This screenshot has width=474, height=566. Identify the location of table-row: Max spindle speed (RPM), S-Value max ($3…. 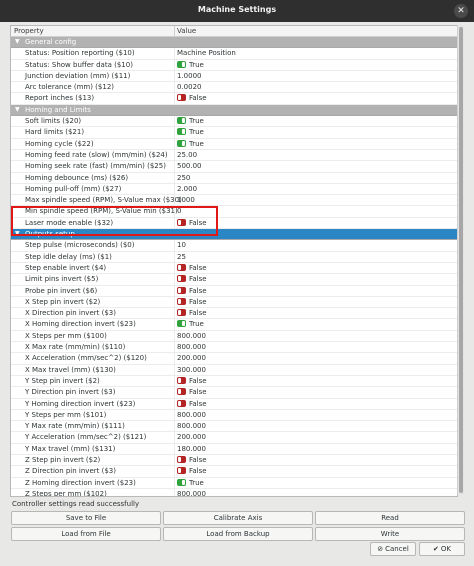
(234, 201).